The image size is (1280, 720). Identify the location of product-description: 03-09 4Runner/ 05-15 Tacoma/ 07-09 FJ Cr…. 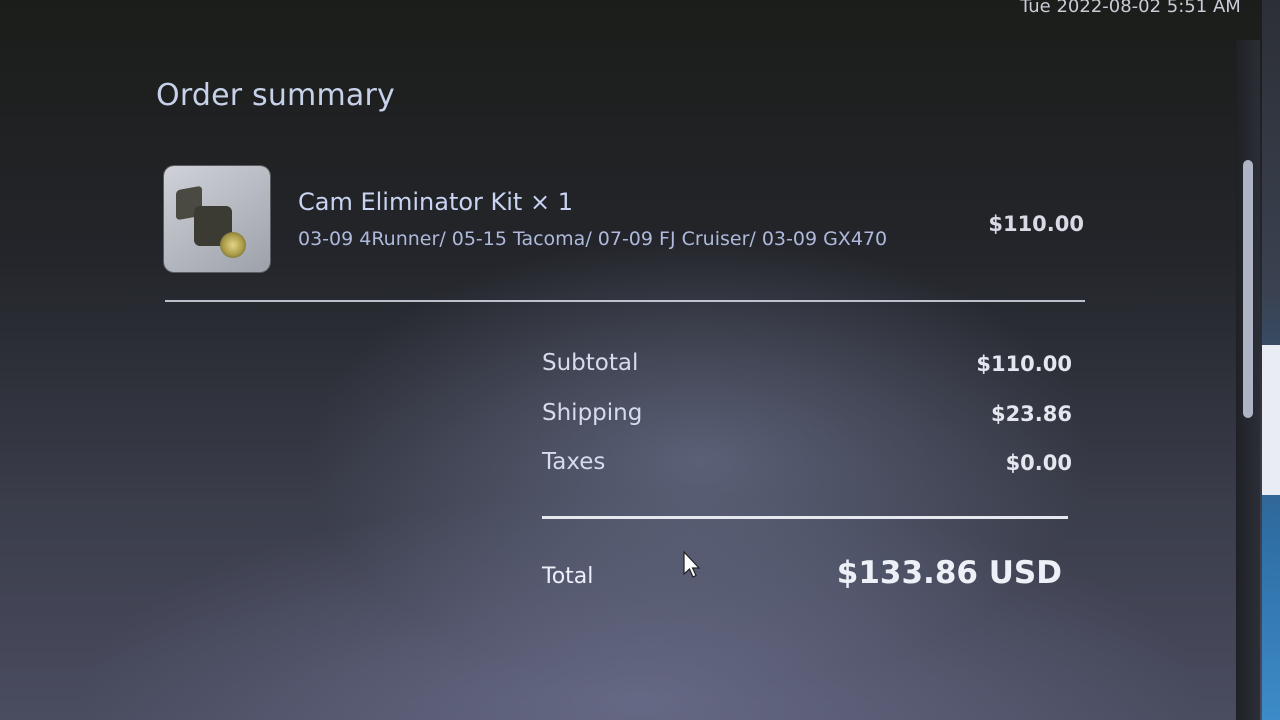
(593, 239).